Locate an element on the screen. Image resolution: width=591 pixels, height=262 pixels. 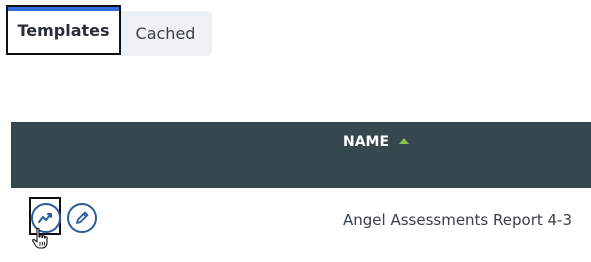
trend-line-icon is located at coordinates (45, 218).